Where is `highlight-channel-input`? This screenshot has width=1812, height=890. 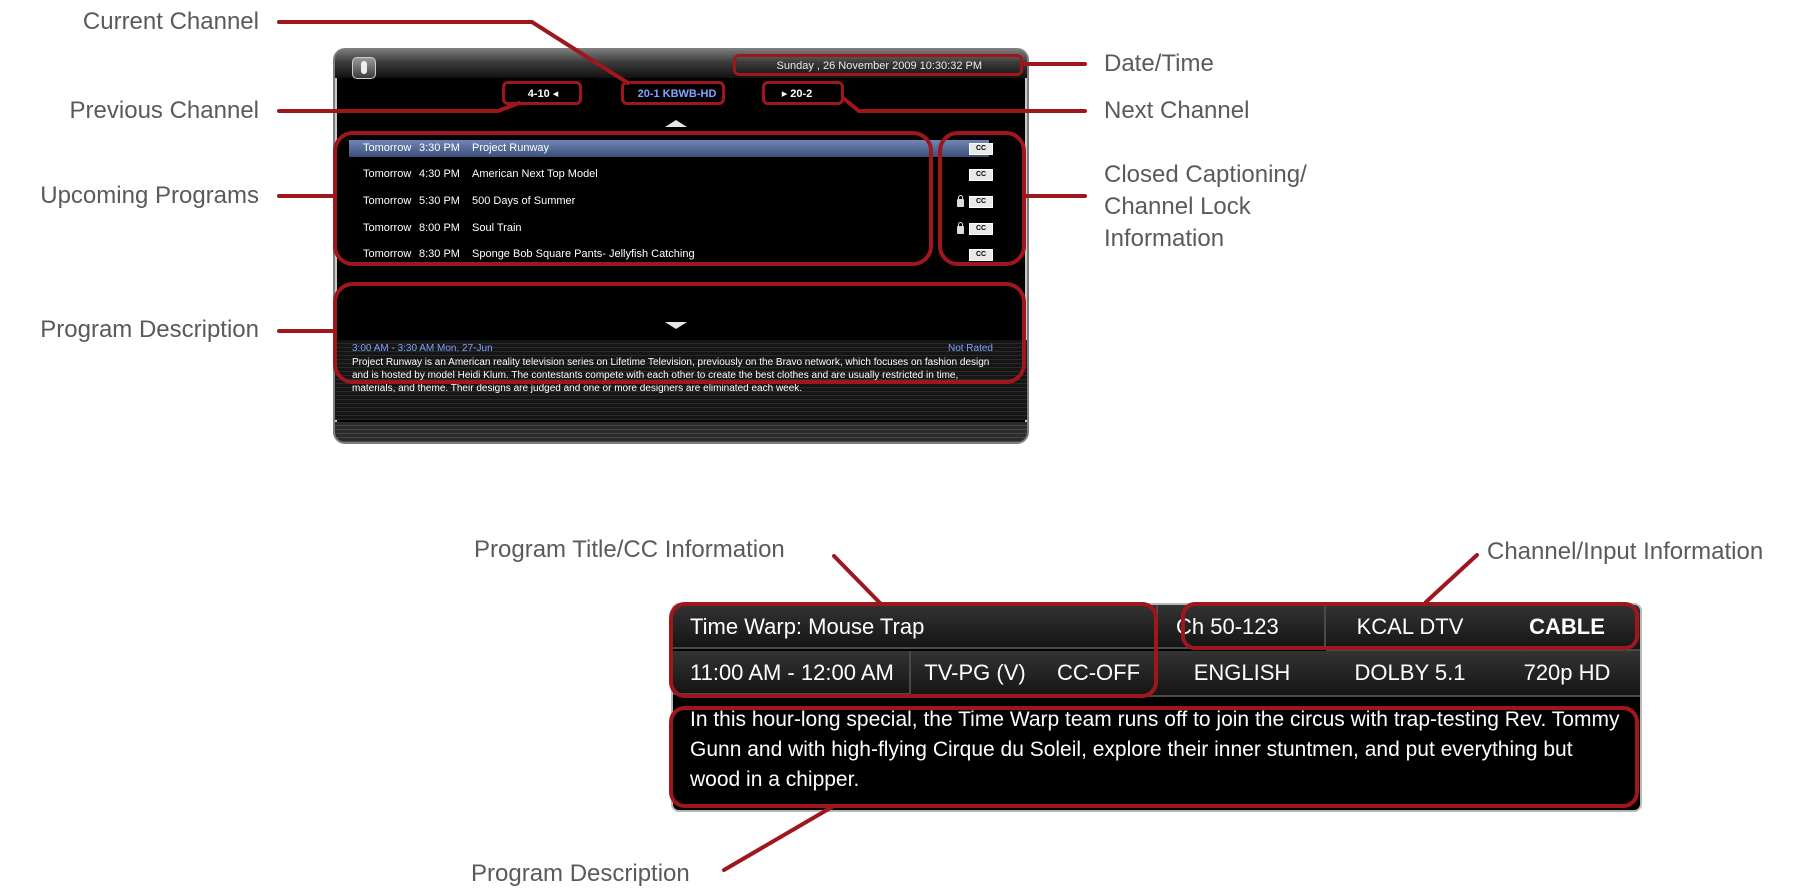
highlight-channel-input is located at coordinates (1410, 626).